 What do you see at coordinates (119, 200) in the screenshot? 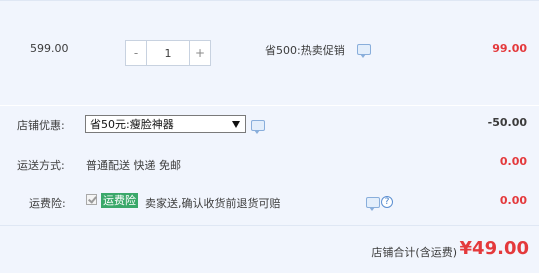
I see `shipping-insurance-badge: 运费险` at bounding box center [119, 200].